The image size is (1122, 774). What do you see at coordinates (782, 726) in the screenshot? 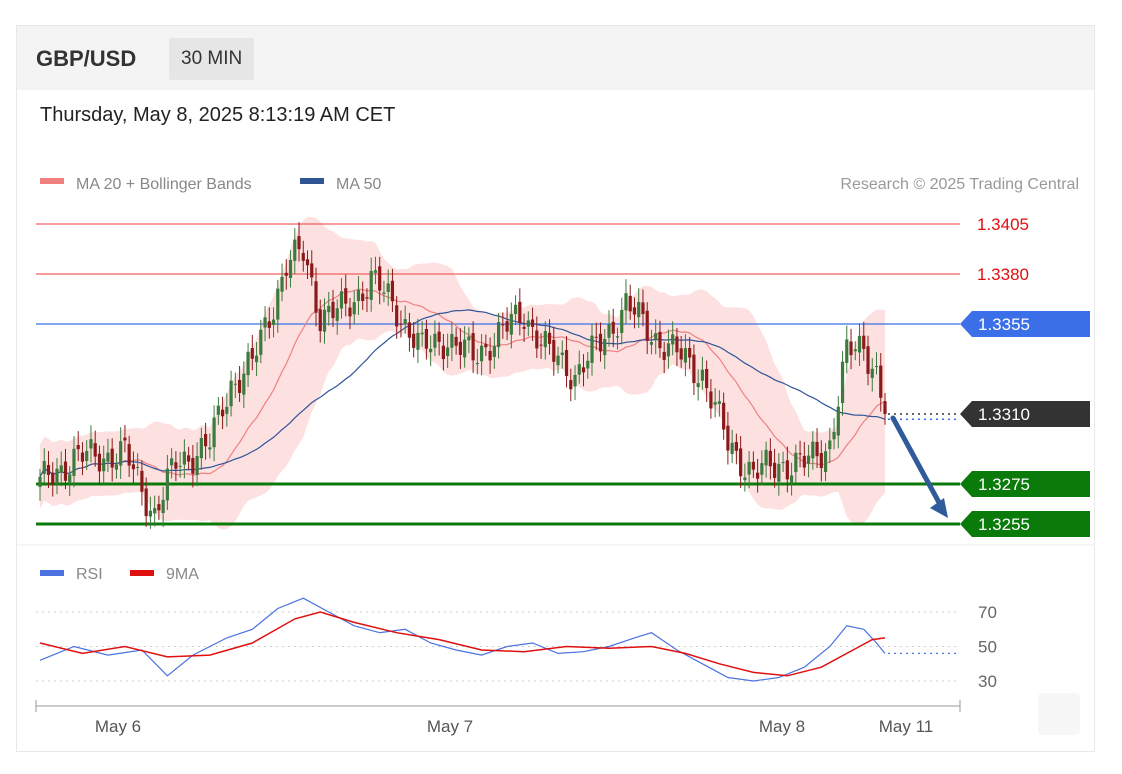
I see `x-tick-label: May 8` at bounding box center [782, 726].